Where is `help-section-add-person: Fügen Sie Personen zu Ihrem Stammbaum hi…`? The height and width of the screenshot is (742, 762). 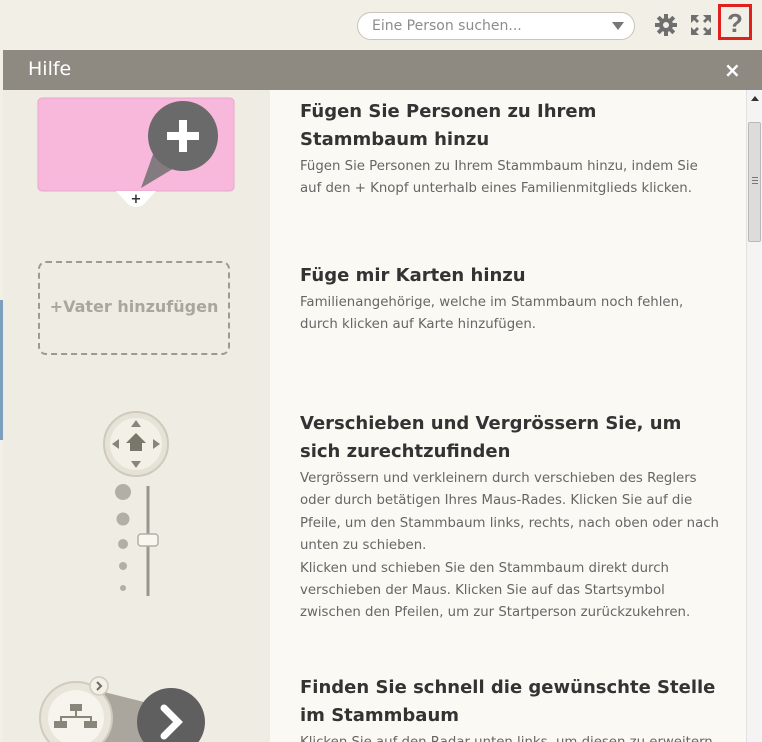 help-section-add-person: Fügen Sie Personen zu Ihrem Stammbaum hi… is located at coordinates (510, 149).